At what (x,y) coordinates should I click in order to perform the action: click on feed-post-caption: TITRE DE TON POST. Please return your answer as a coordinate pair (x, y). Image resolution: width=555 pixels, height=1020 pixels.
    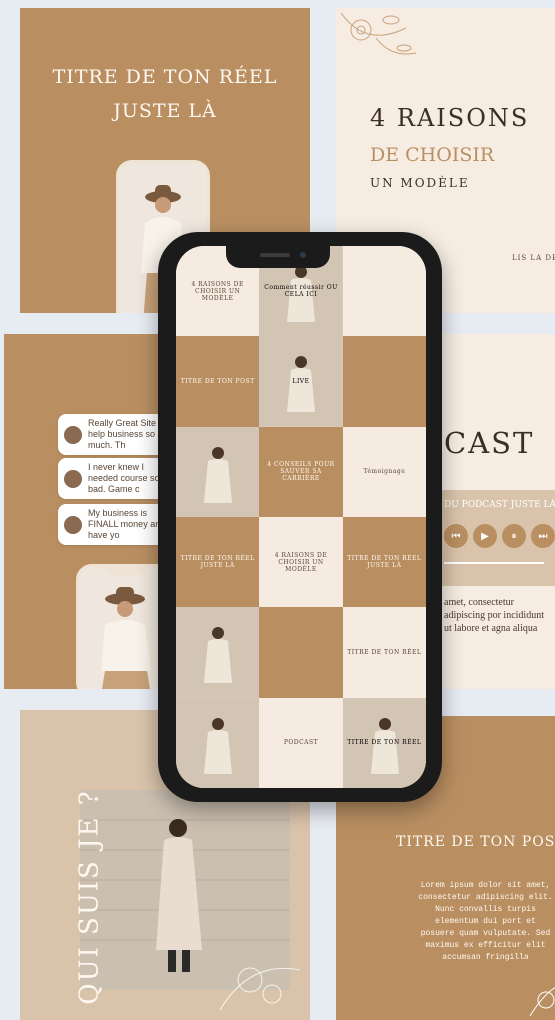
    Looking at the image, I should click on (217, 381).